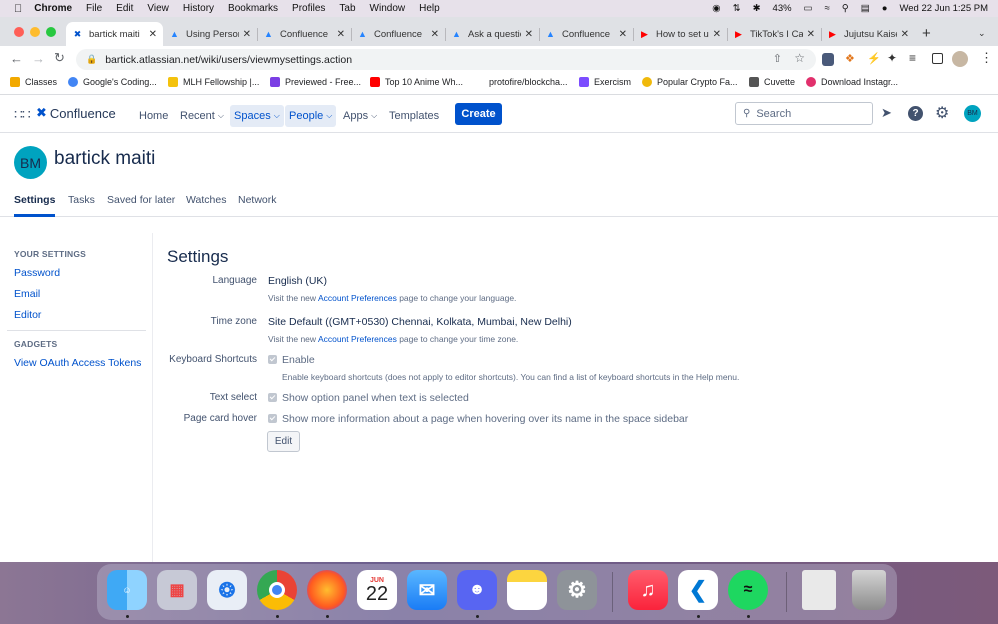  Describe the element at coordinates (972, 113) in the screenshot. I see `user-avatar: BM` at that location.